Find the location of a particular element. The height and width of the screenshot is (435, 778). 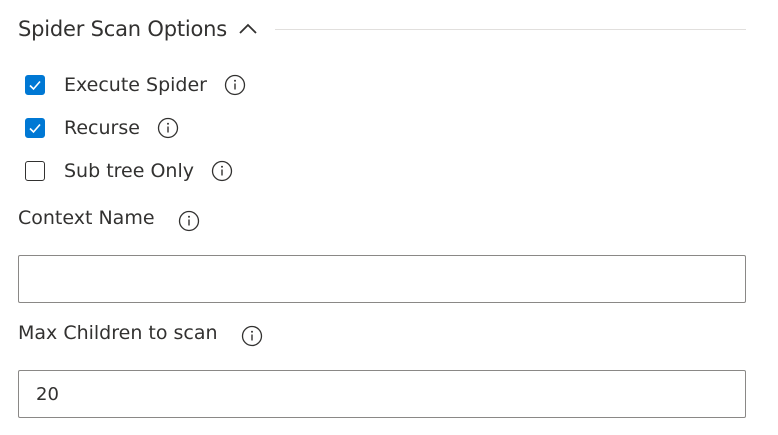

context-name-label: Context Name is located at coordinates (86, 218).